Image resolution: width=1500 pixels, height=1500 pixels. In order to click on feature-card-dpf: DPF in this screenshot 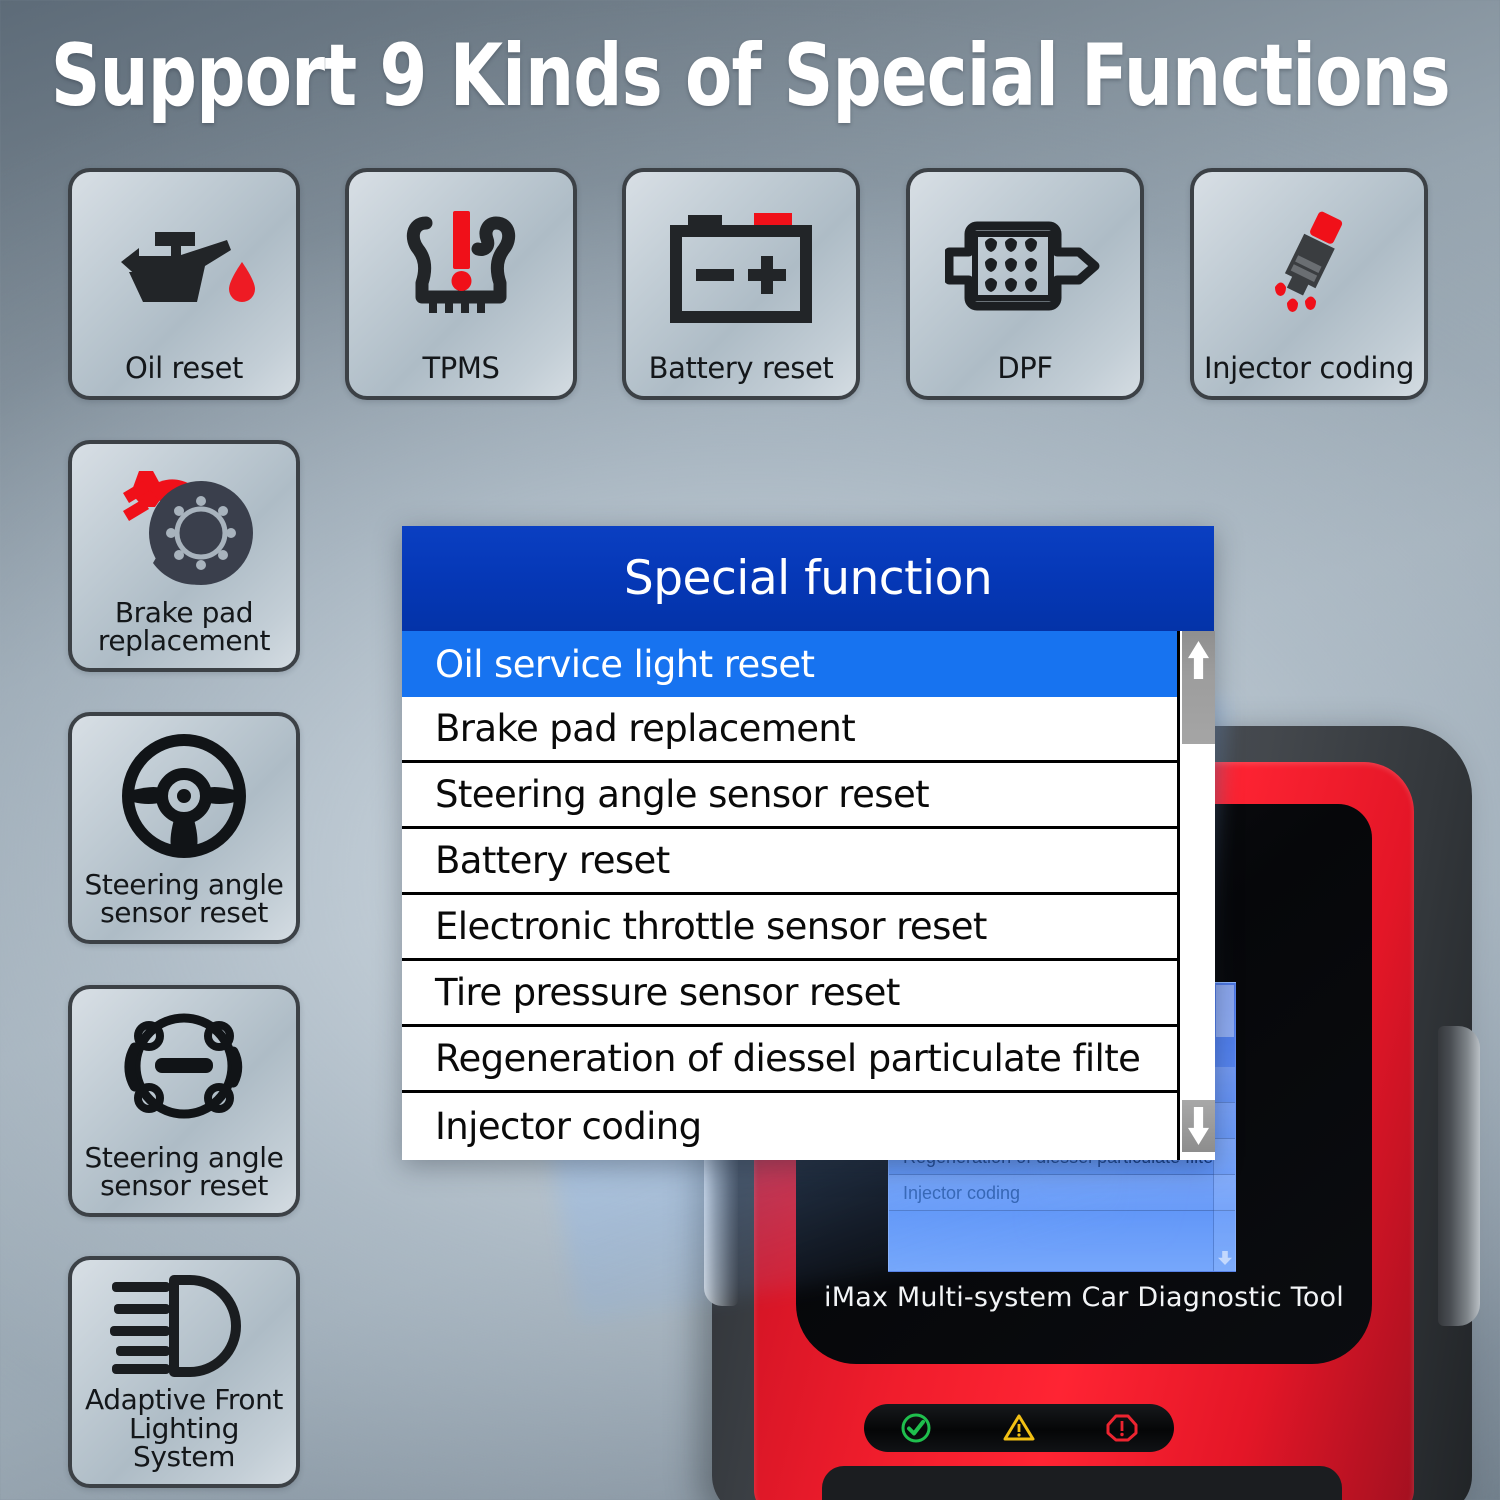, I will do `click(1025, 284)`.